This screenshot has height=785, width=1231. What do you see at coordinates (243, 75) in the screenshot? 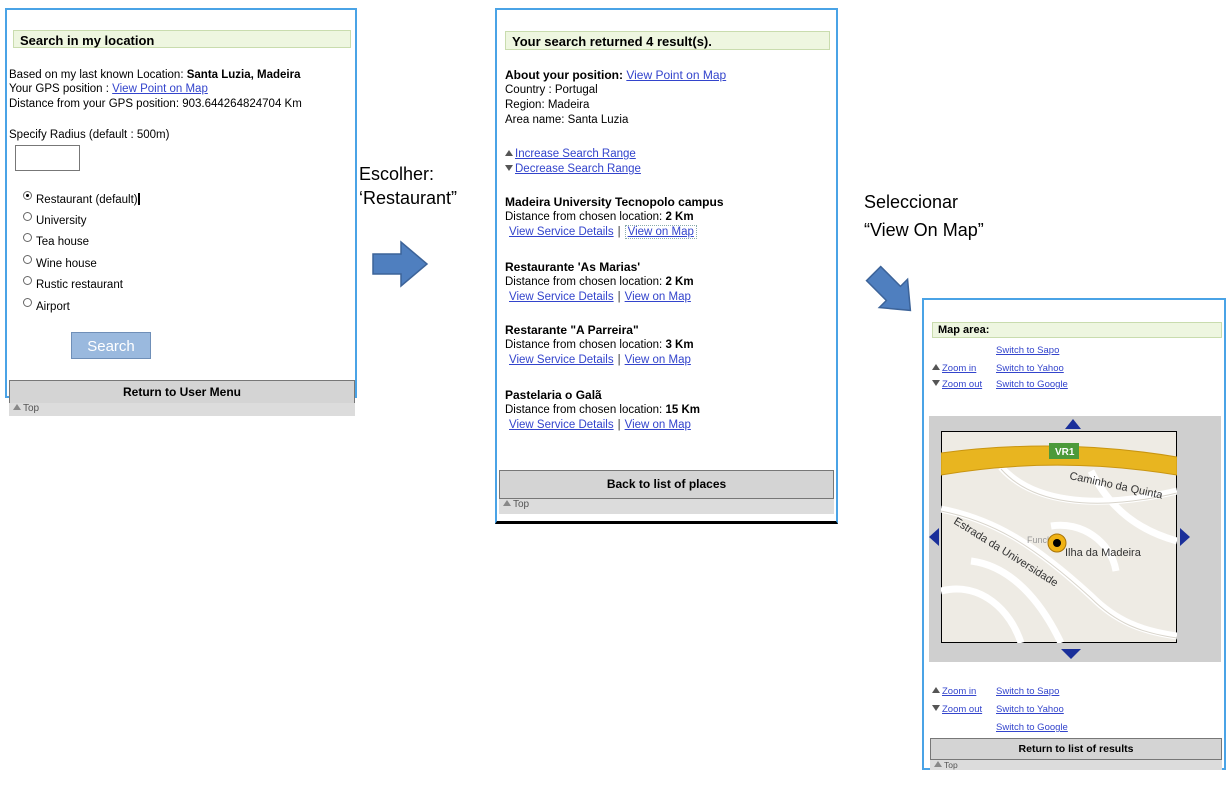
I see `last-location-value: Santa Luzia, Madeira` at bounding box center [243, 75].